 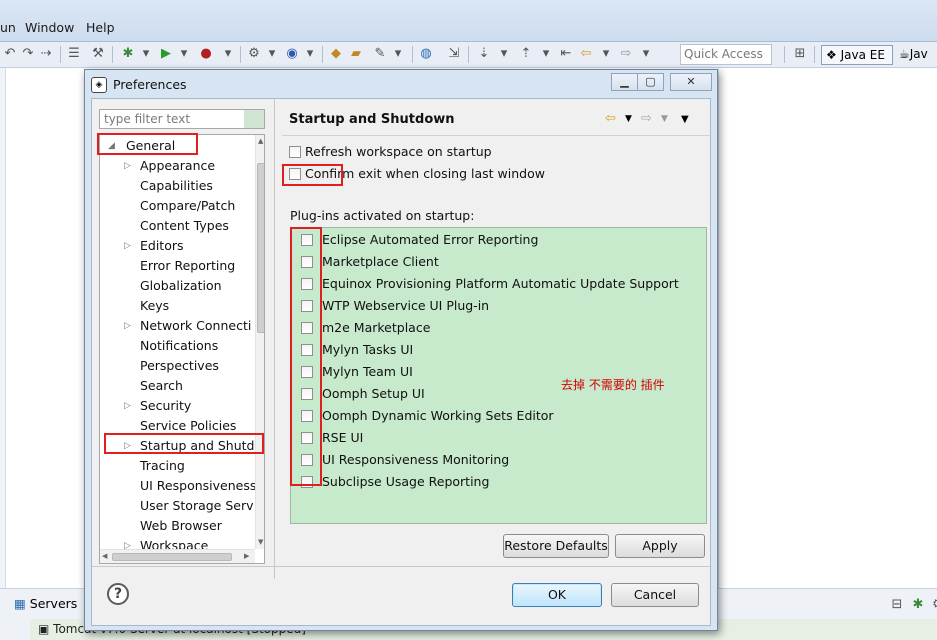 I want to click on list-icon: ☰, so click(x=74, y=54).